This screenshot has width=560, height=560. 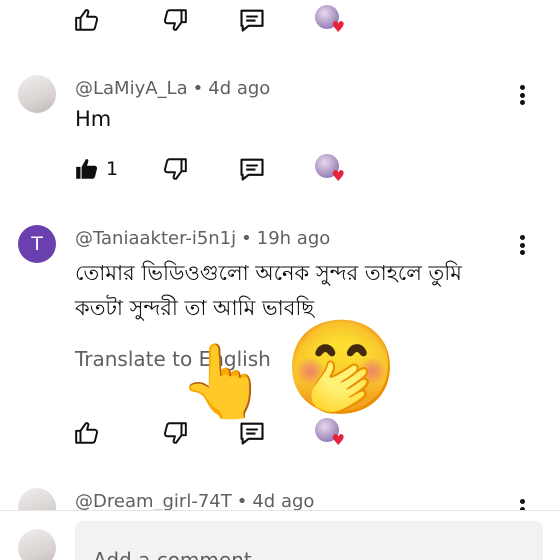 What do you see at coordinates (87, 169) in the screenshot?
I see `thumb-up-filled-icon` at bounding box center [87, 169].